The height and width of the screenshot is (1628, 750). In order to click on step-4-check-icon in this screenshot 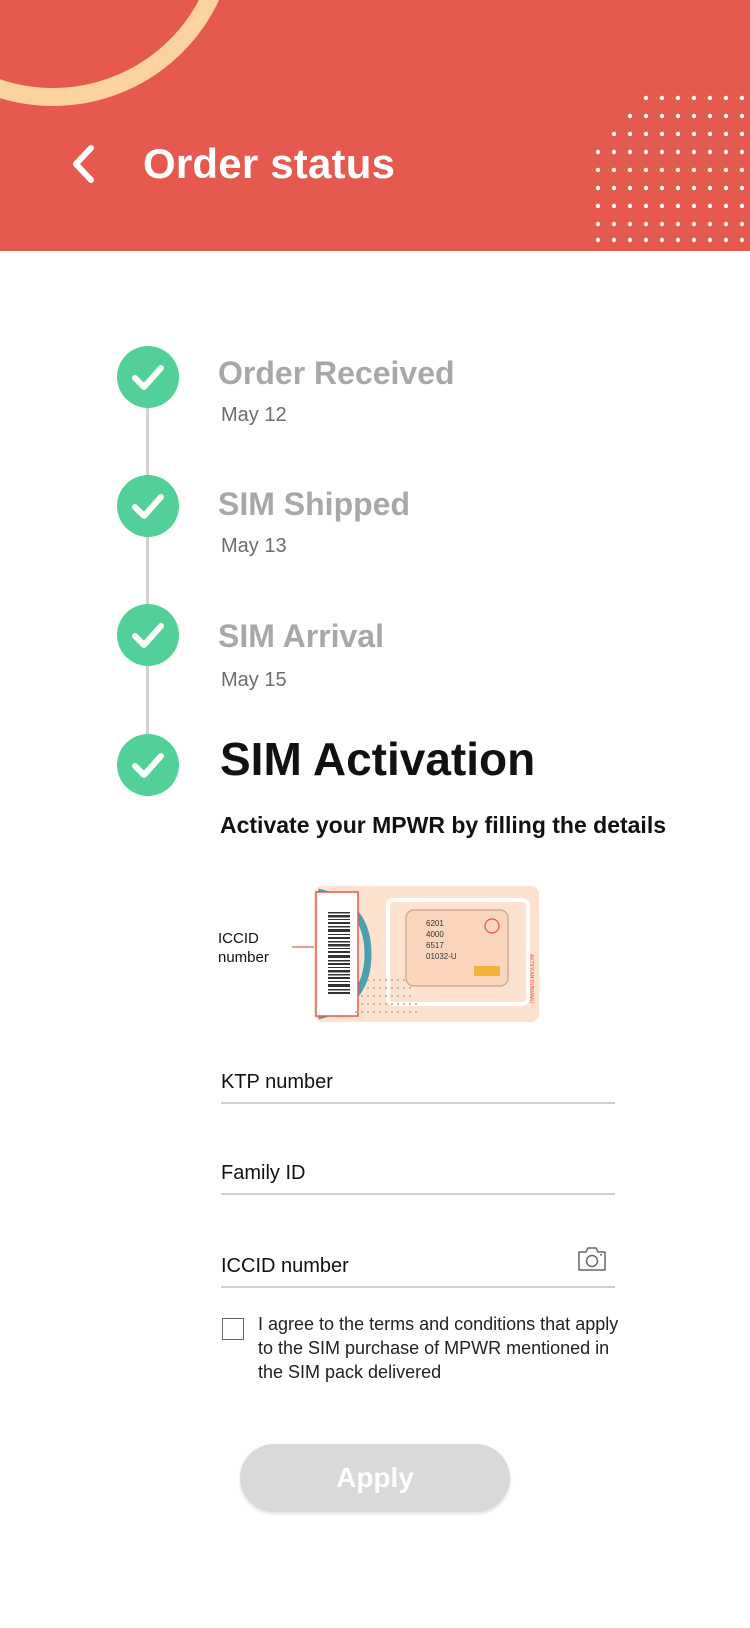, I will do `click(148, 765)`.